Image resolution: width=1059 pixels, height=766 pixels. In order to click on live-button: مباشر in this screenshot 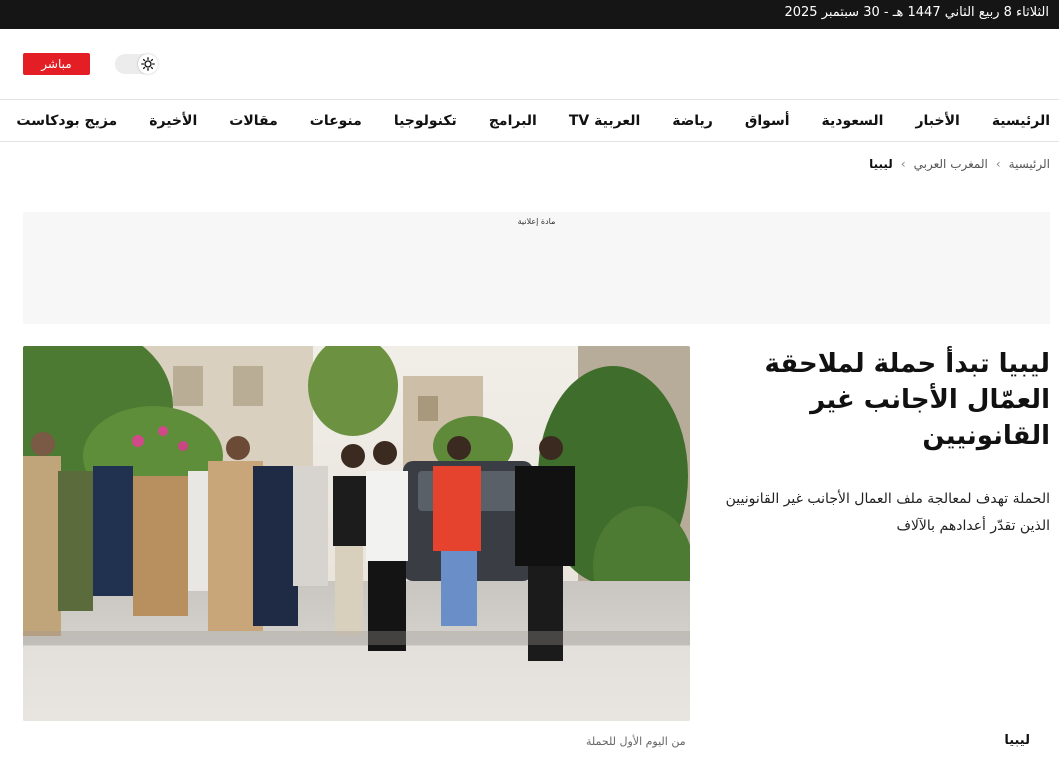, I will do `click(56, 64)`.